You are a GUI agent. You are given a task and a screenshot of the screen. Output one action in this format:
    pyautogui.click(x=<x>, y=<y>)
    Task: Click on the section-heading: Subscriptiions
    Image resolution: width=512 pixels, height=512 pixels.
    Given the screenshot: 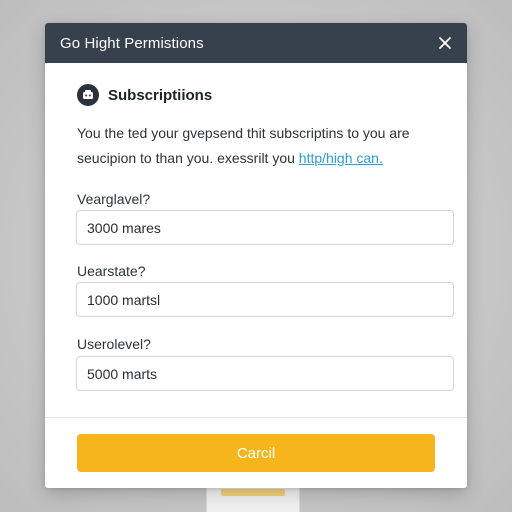 What is the action you would take?
    pyautogui.click(x=144, y=95)
    